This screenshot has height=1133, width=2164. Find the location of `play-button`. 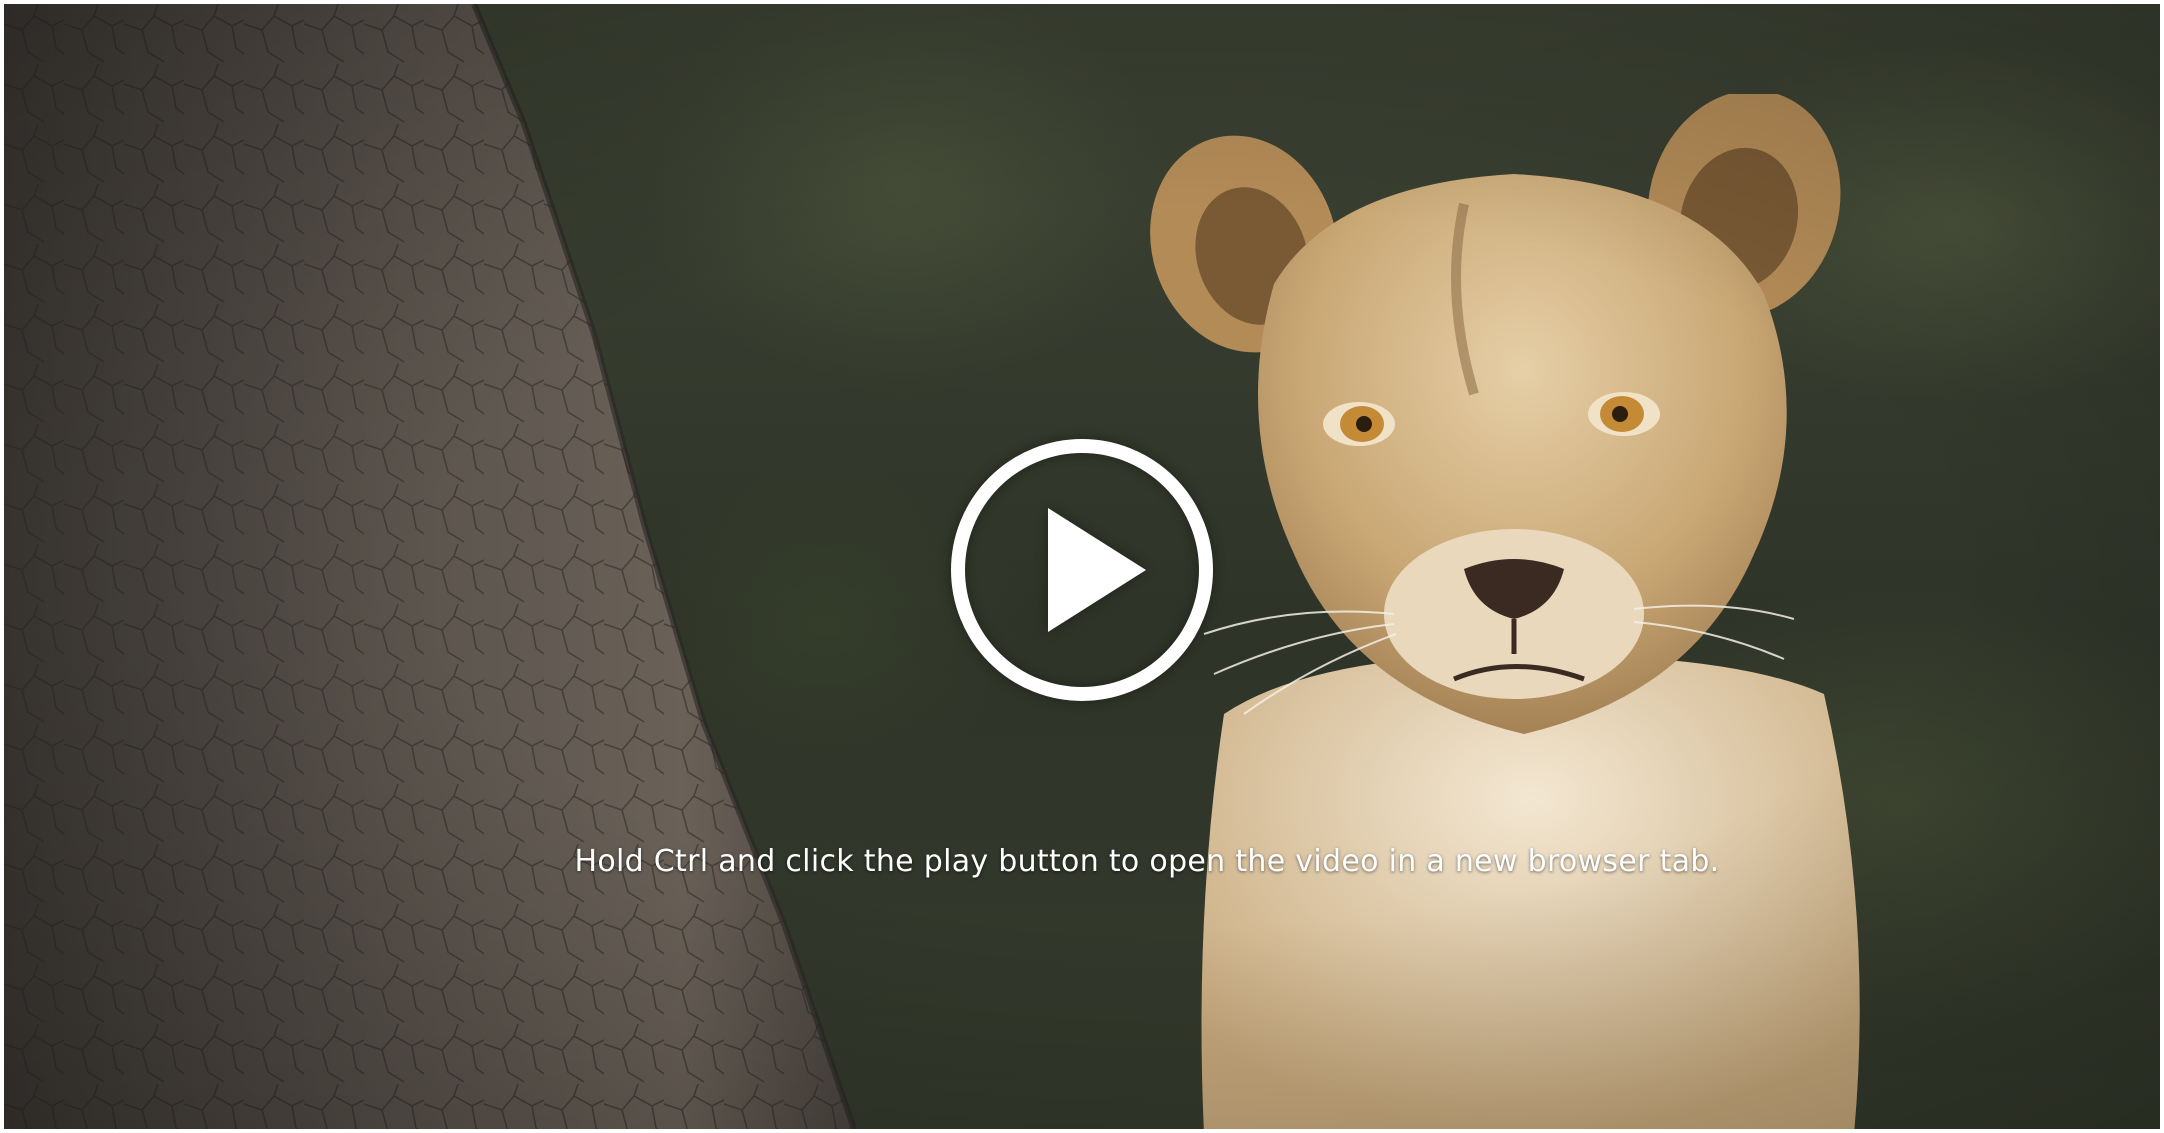

play-button is located at coordinates (1082, 570).